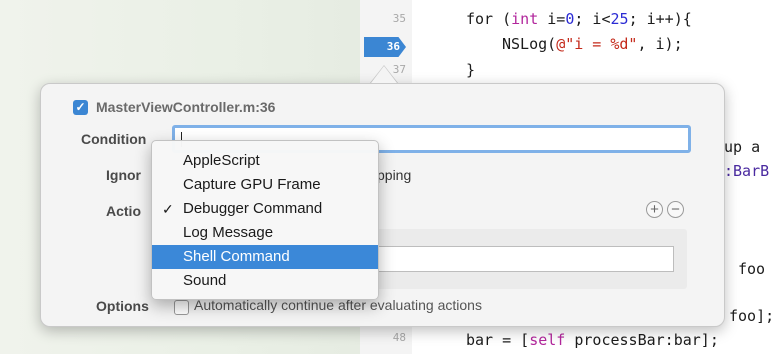 This screenshot has width=773, height=354. Describe the element at coordinates (385, 47) in the screenshot. I see `breakpoint-marker: 36` at that location.